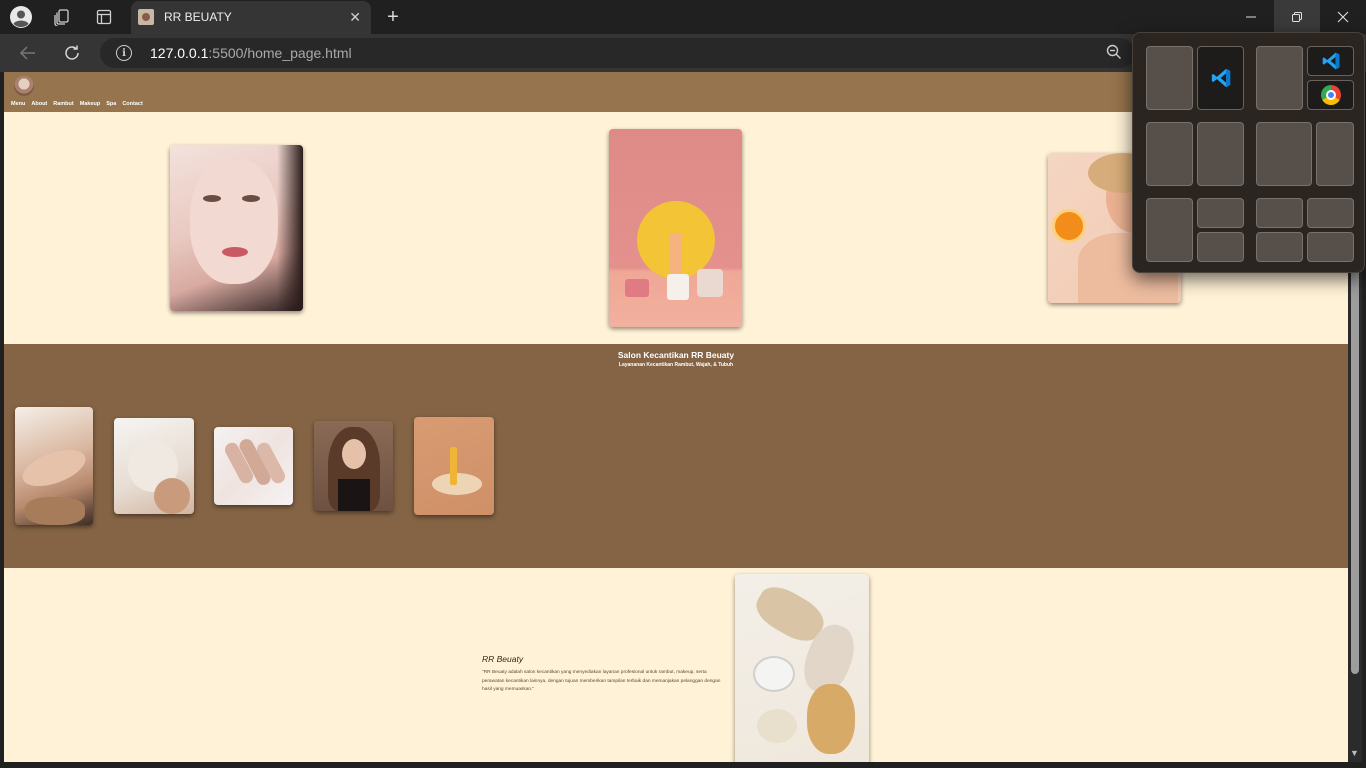 The image size is (1366, 768). What do you see at coordinates (280, 53) in the screenshot?
I see `url-path: :5500/home_page.html` at bounding box center [280, 53].